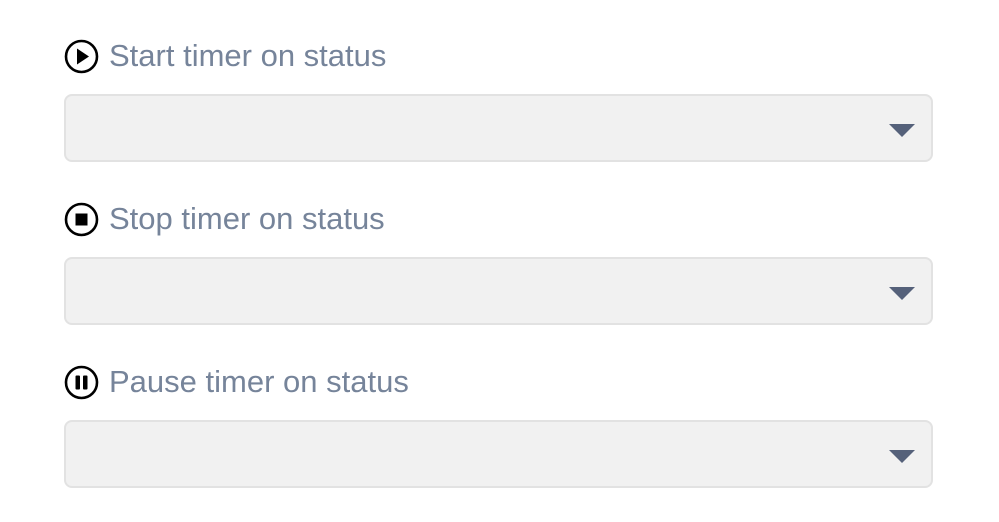 The image size is (999, 522). What do you see at coordinates (498, 219) in the screenshot?
I see `stop-timer-label-row: Stop timer on status` at bounding box center [498, 219].